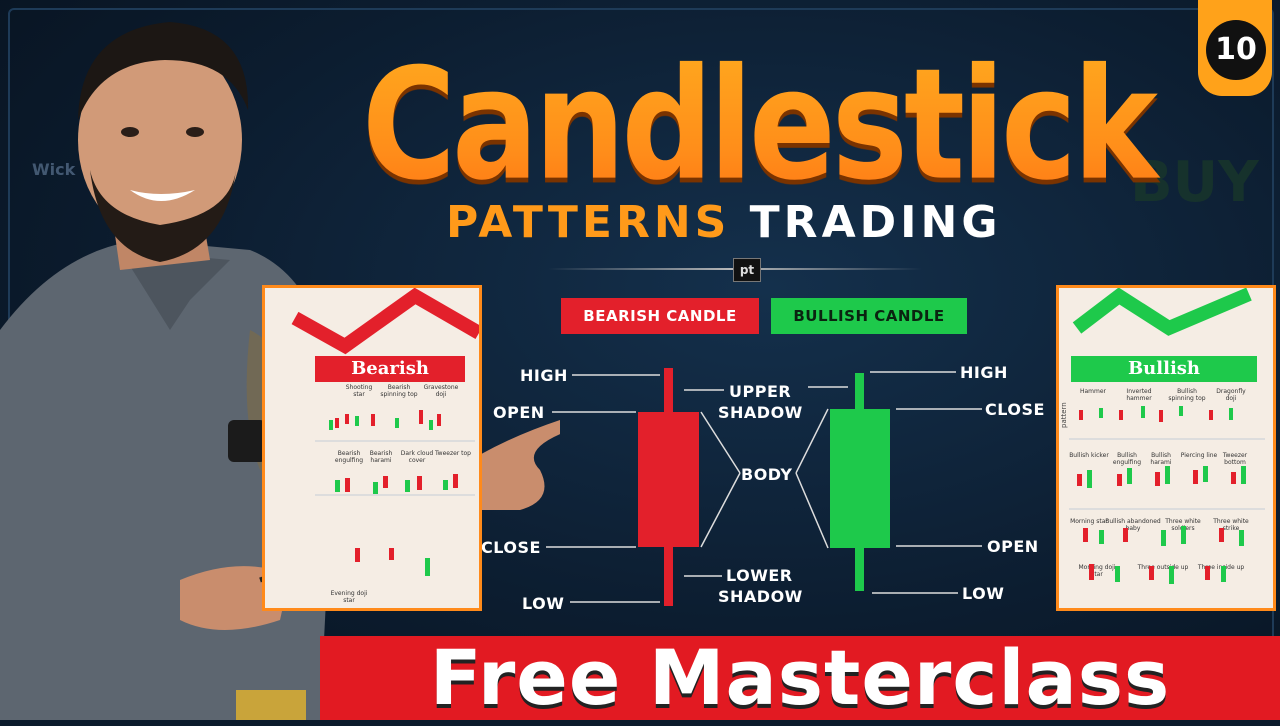 Image resolution: width=1280 pixels, height=726 pixels. Describe the element at coordinates (1161, 495) in the screenshot. I see `bullish-mini-candles` at that location.